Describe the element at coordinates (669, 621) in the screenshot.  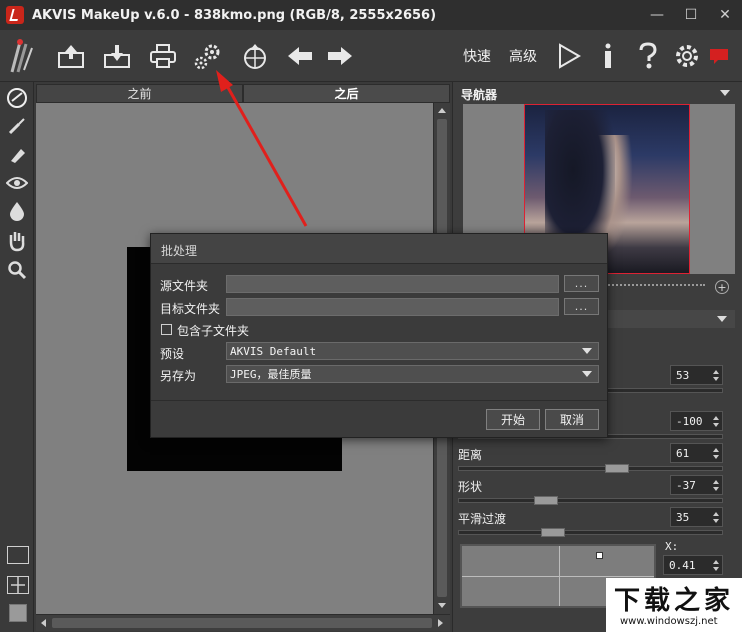
I see `watermark-url: www.windowszj.net` at that location.